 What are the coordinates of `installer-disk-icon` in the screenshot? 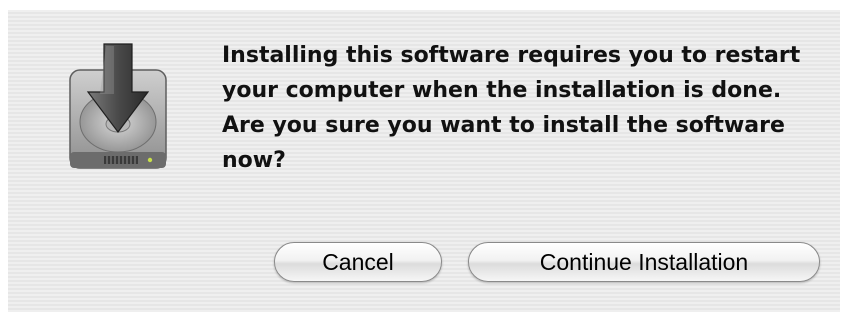 It's located at (118, 110).